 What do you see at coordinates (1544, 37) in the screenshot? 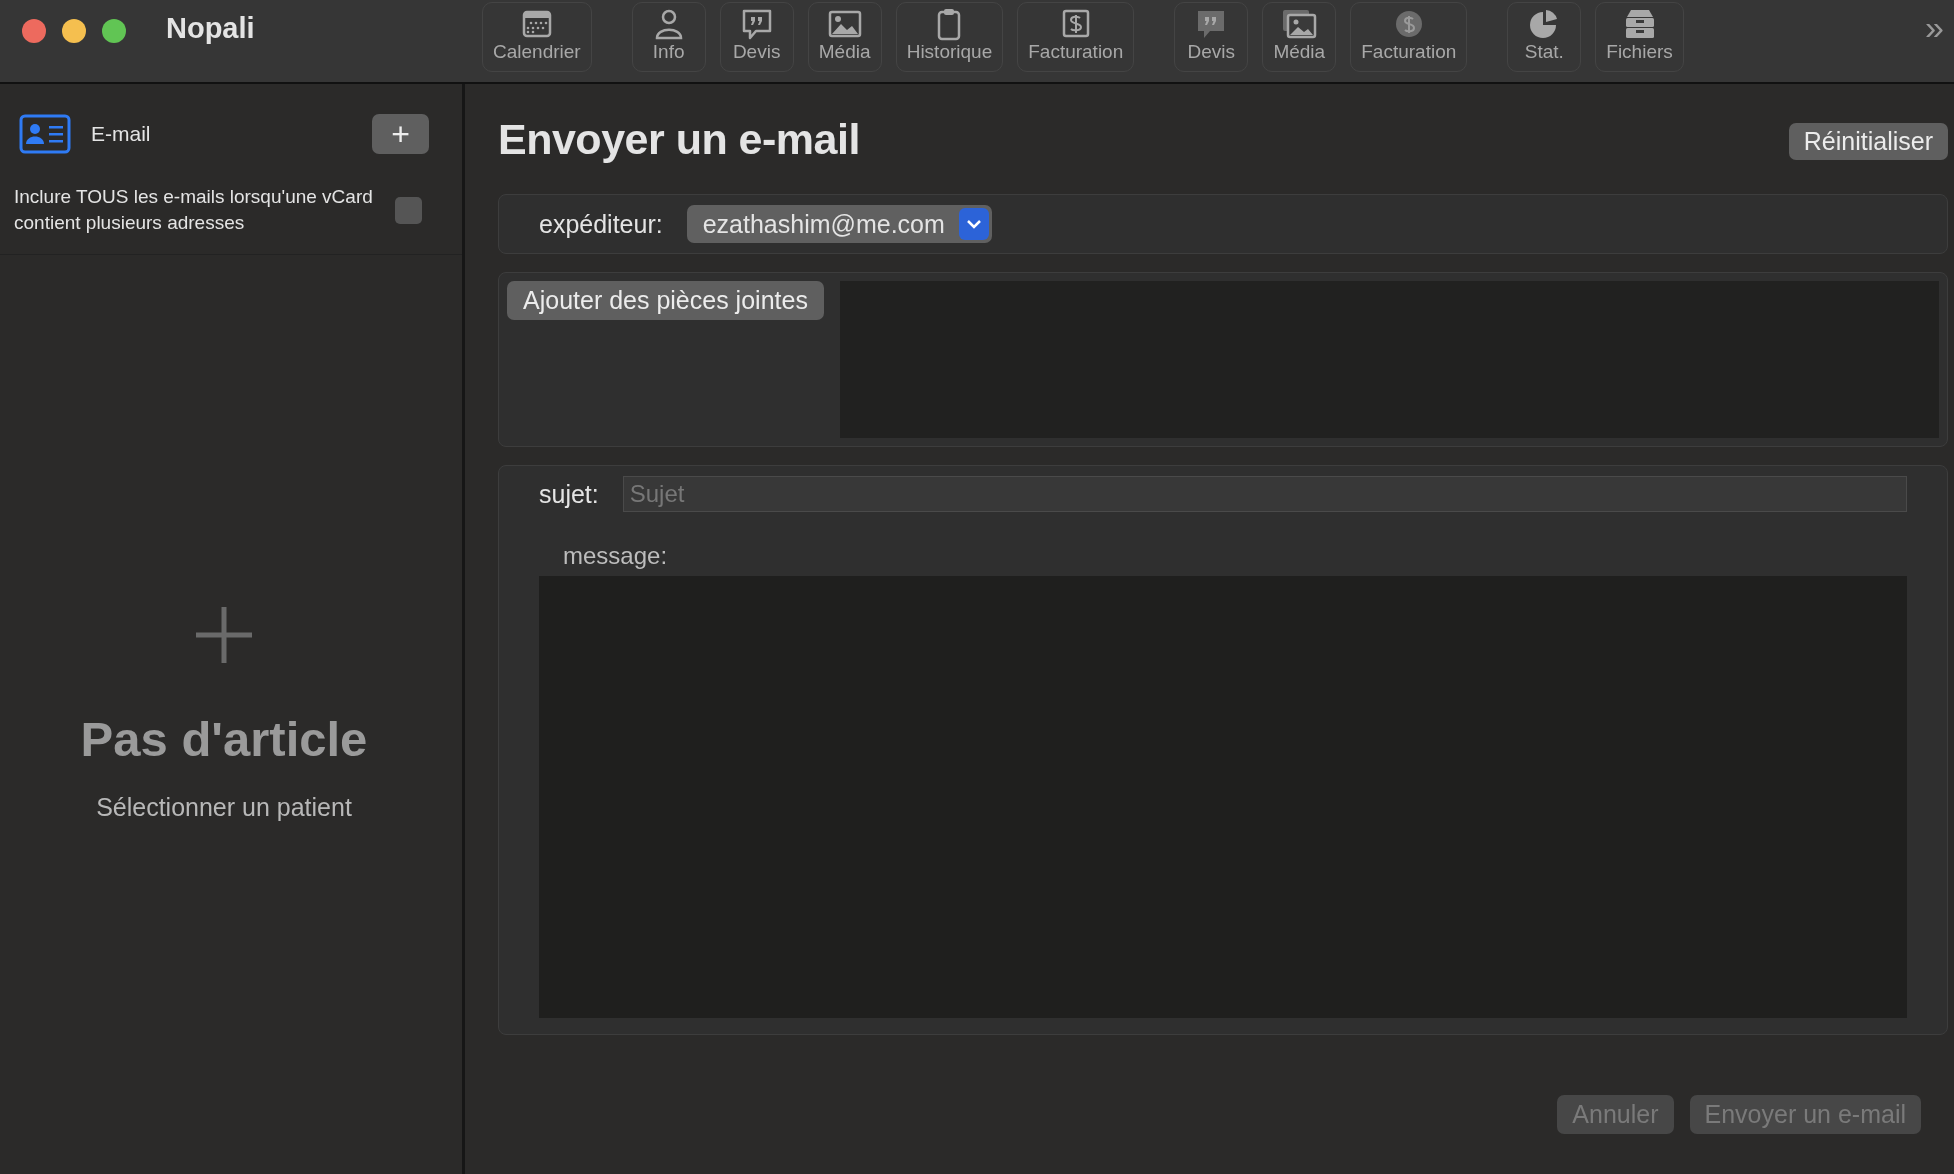
I see `toolbar-button: Stat.` at bounding box center [1544, 37].